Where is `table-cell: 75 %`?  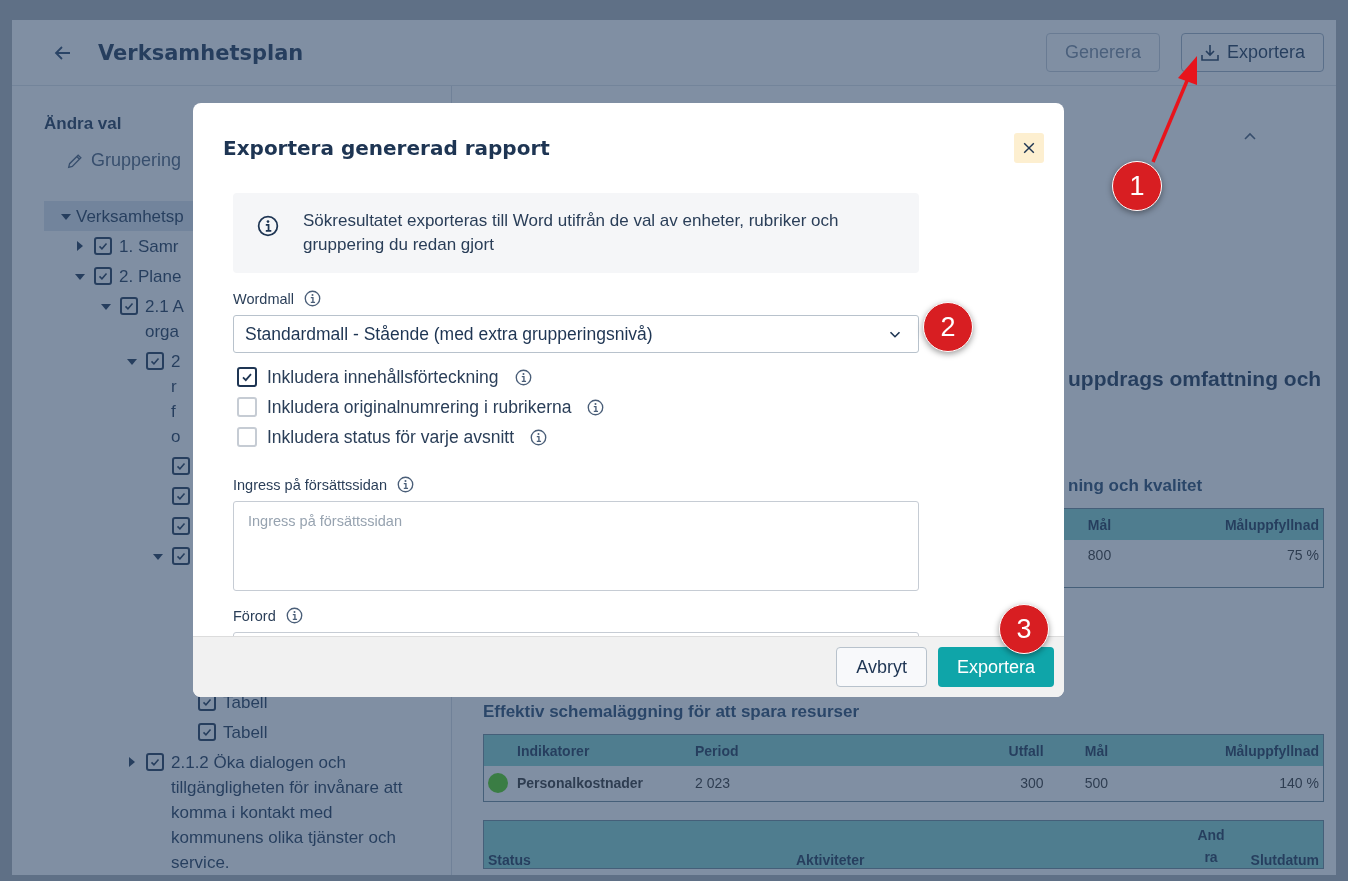
table-cell: 75 % is located at coordinates (1303, 555).